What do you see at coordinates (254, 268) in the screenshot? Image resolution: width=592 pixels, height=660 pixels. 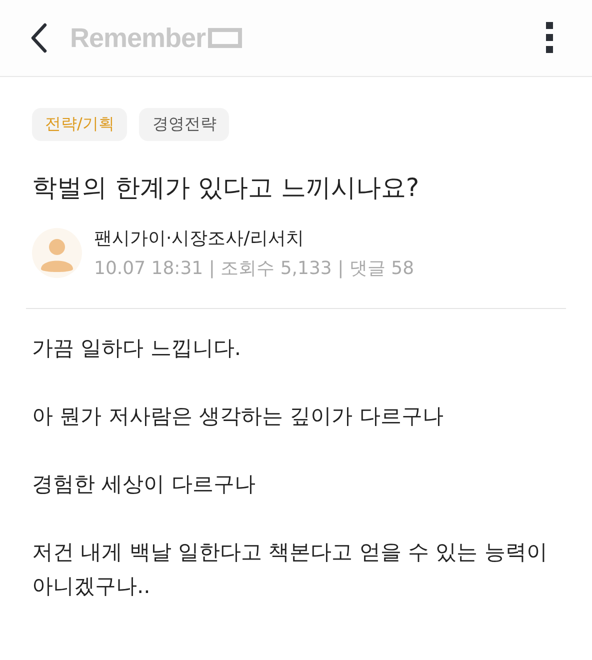 I see `post-meta: 10.07 18:31 | 조회수 5,133 | 댓글 58` at bounding box center [254, 268].